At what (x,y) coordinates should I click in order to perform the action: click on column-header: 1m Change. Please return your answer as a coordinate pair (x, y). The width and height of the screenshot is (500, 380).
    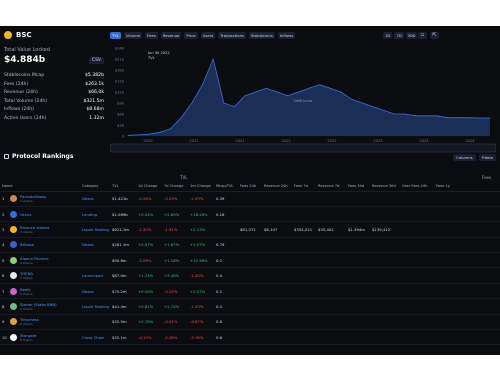
    Looking at the image, I should click on (201, 187).